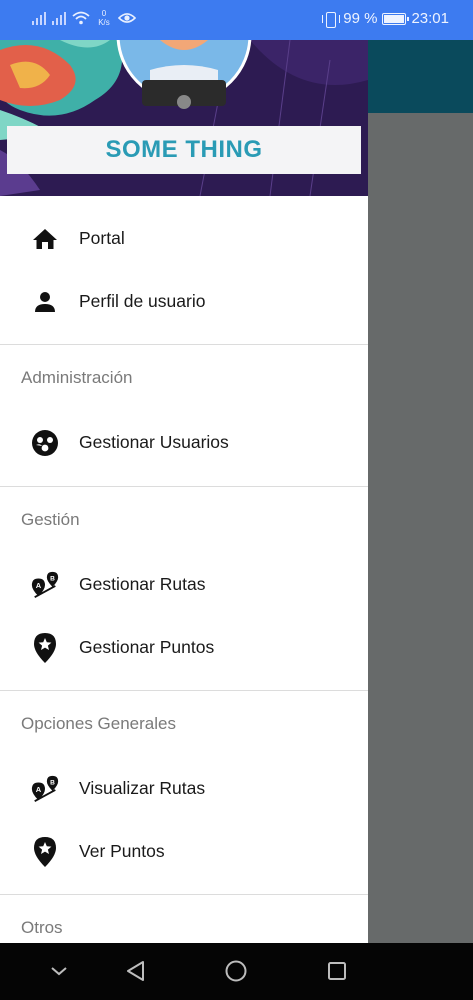  I want to click on brand-title: SOME THING, so click(184, 150).